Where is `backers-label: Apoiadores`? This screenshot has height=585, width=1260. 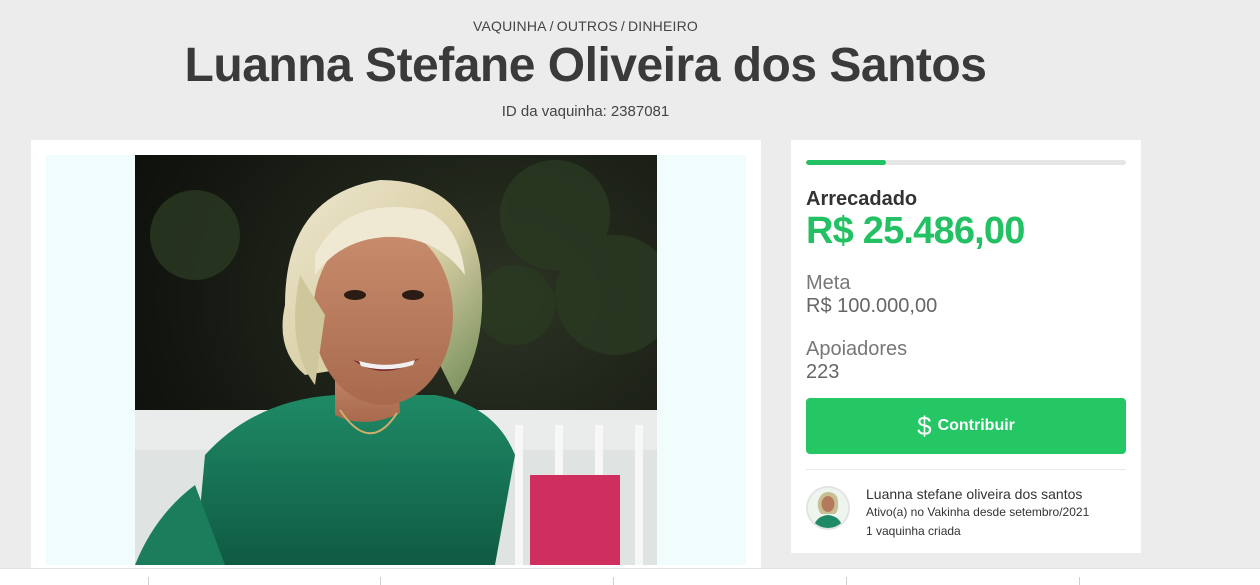 backers-label: Apoiadores is located at coordinates (857, 349).